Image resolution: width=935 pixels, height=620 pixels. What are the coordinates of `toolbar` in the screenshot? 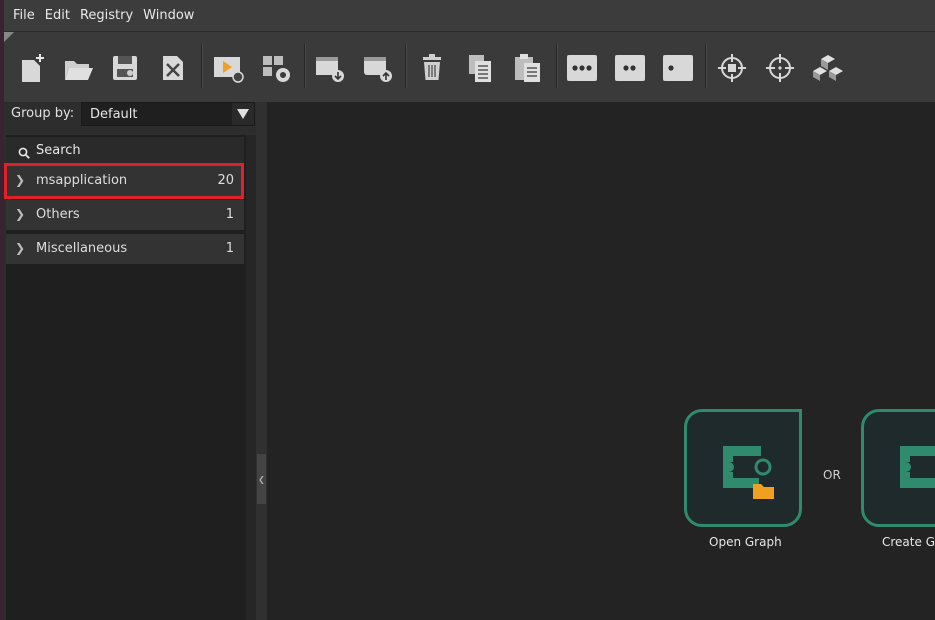 It's located at (469, 67).